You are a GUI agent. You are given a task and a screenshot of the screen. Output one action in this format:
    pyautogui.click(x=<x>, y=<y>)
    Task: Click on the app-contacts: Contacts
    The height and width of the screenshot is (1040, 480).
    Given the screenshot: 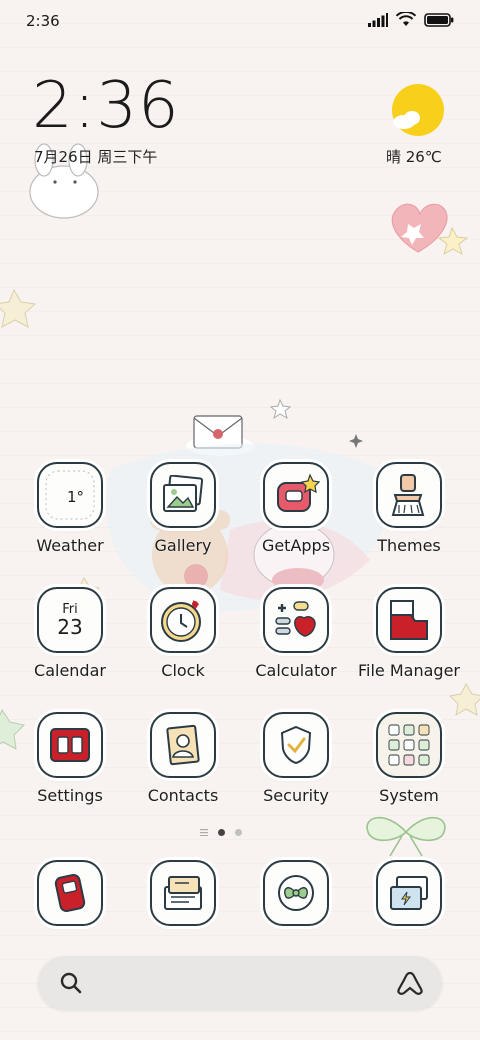 What is the action you would take?
    pyautogui.click(x=183, y=758)
    